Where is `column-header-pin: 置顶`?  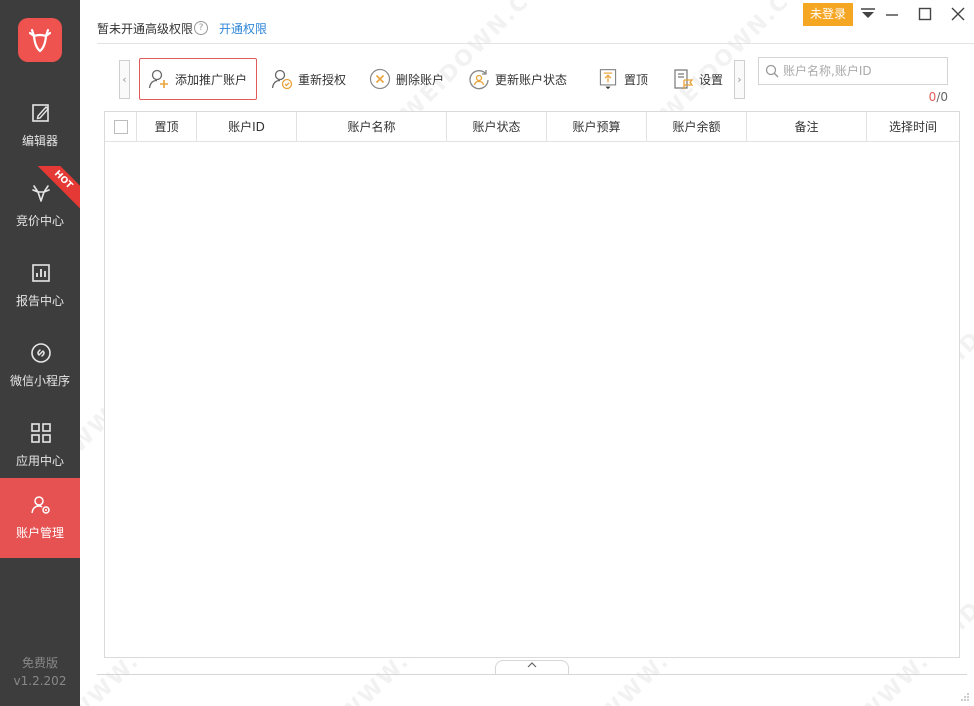 column-header-pin: 置顶 is located at coordinates (167, 127).